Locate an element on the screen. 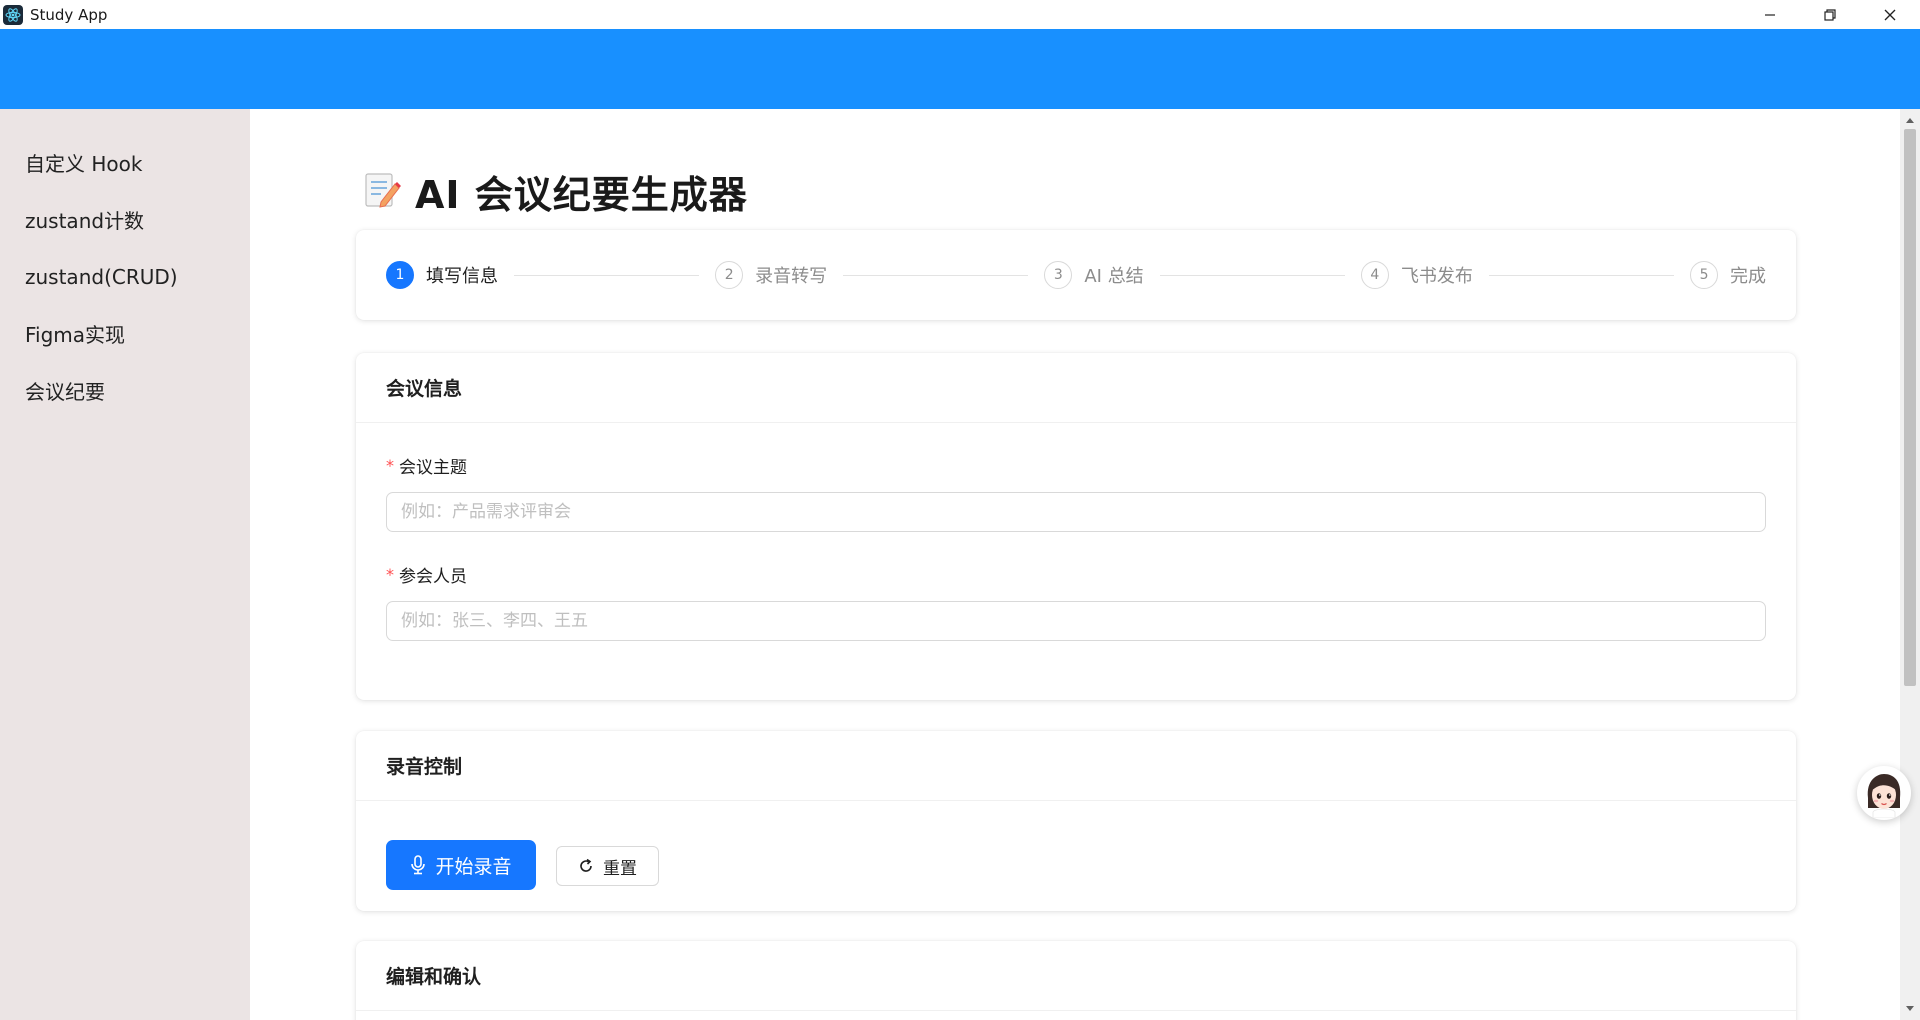 The height and width of the screenshot is (1020, 1920). assistant-avatar-button is located at coordinates (1884, 793).